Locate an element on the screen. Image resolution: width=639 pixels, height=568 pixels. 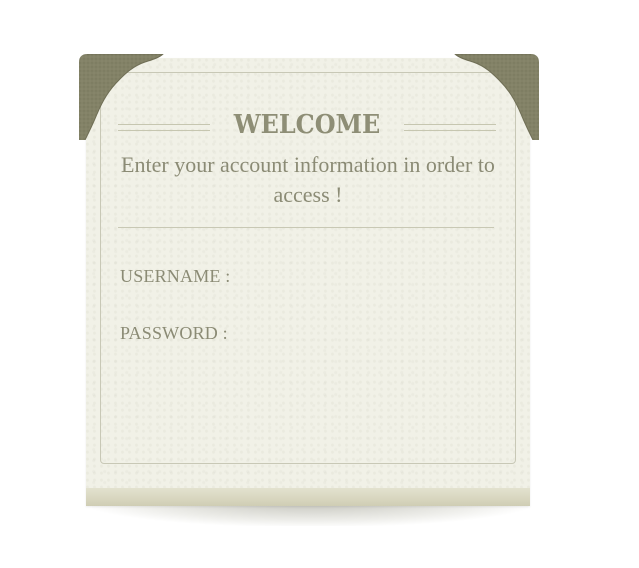
card-footer is located at coordinates (308, 497).